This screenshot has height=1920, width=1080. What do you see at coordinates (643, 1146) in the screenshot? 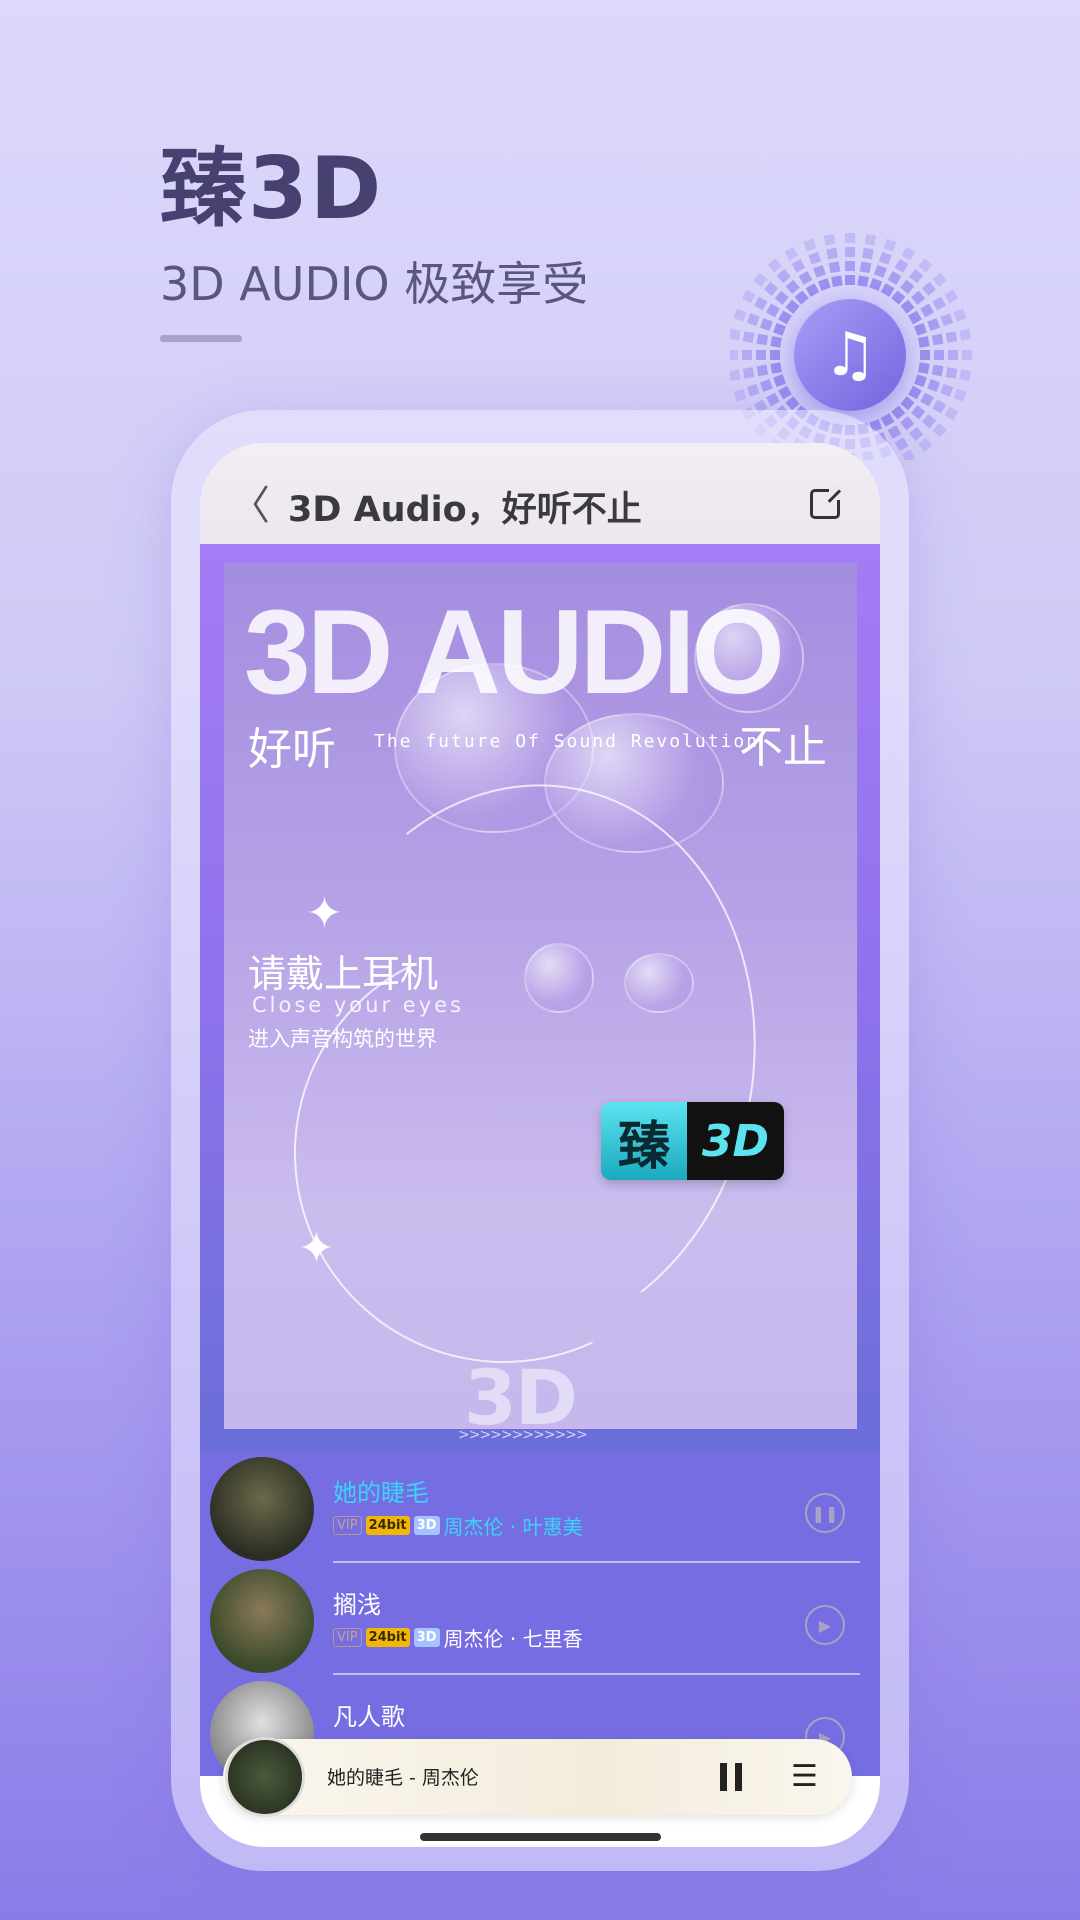
I see `logo-zh: 臻` at bounding box center [643, 1146].